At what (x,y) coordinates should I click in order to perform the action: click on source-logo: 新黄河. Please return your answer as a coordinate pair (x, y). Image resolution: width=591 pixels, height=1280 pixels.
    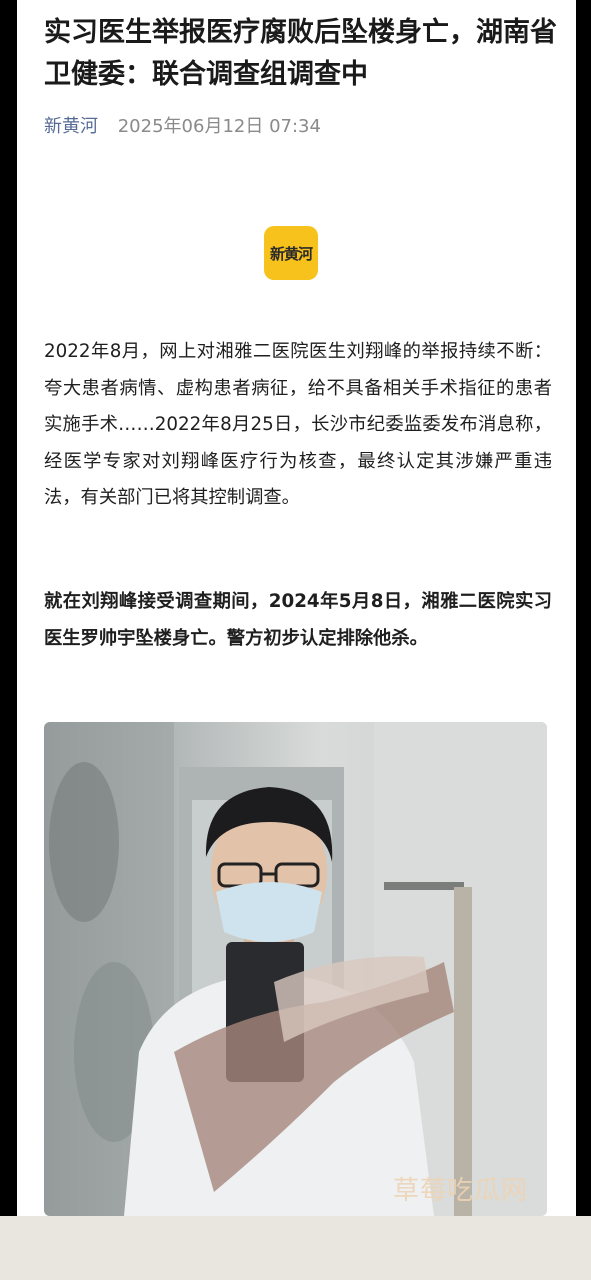
    Looking at the image, I should click on (291, 253).